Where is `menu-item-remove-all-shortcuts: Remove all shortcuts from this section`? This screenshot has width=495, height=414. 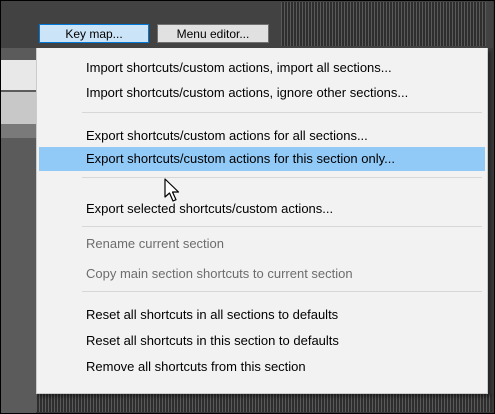
menu-item-remove-all-shortcuts: Remove all shortcuts from this section is located at coordinates (262, 367).